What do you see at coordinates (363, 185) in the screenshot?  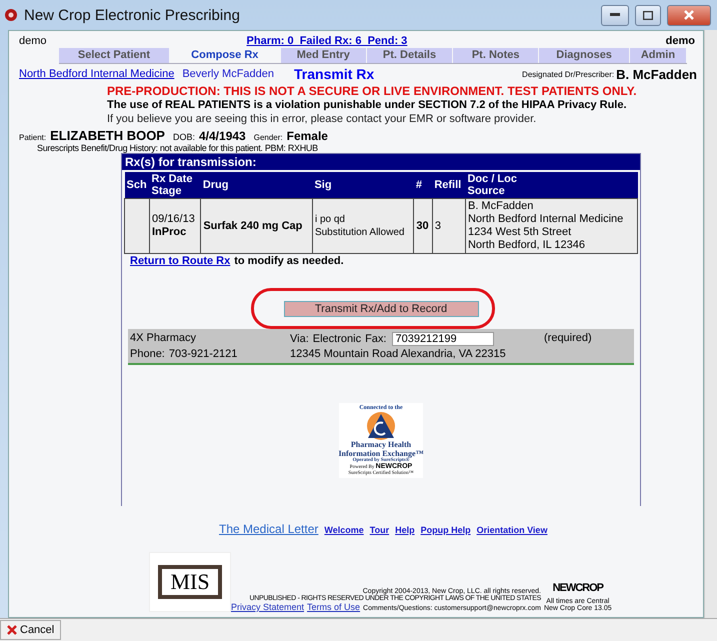 I see `column-header: Sig` at bounding box center [363, 185].